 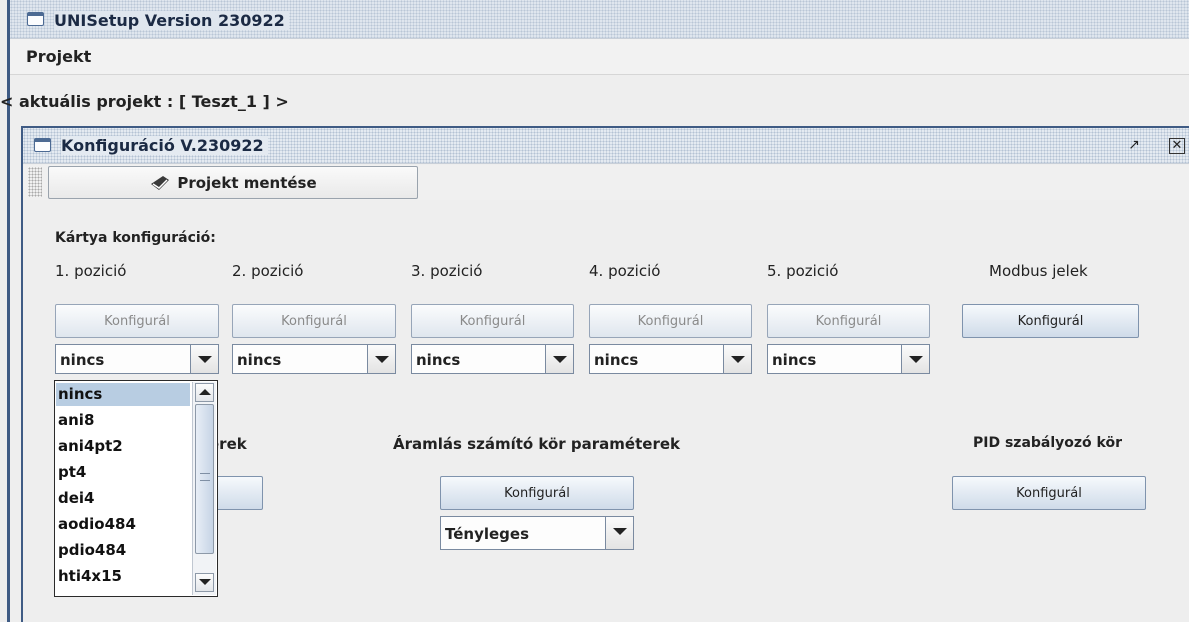 What do you see at coordinates (160, 182) in the screenshot?
I see `save-icon` at bounding box center [160, 182].